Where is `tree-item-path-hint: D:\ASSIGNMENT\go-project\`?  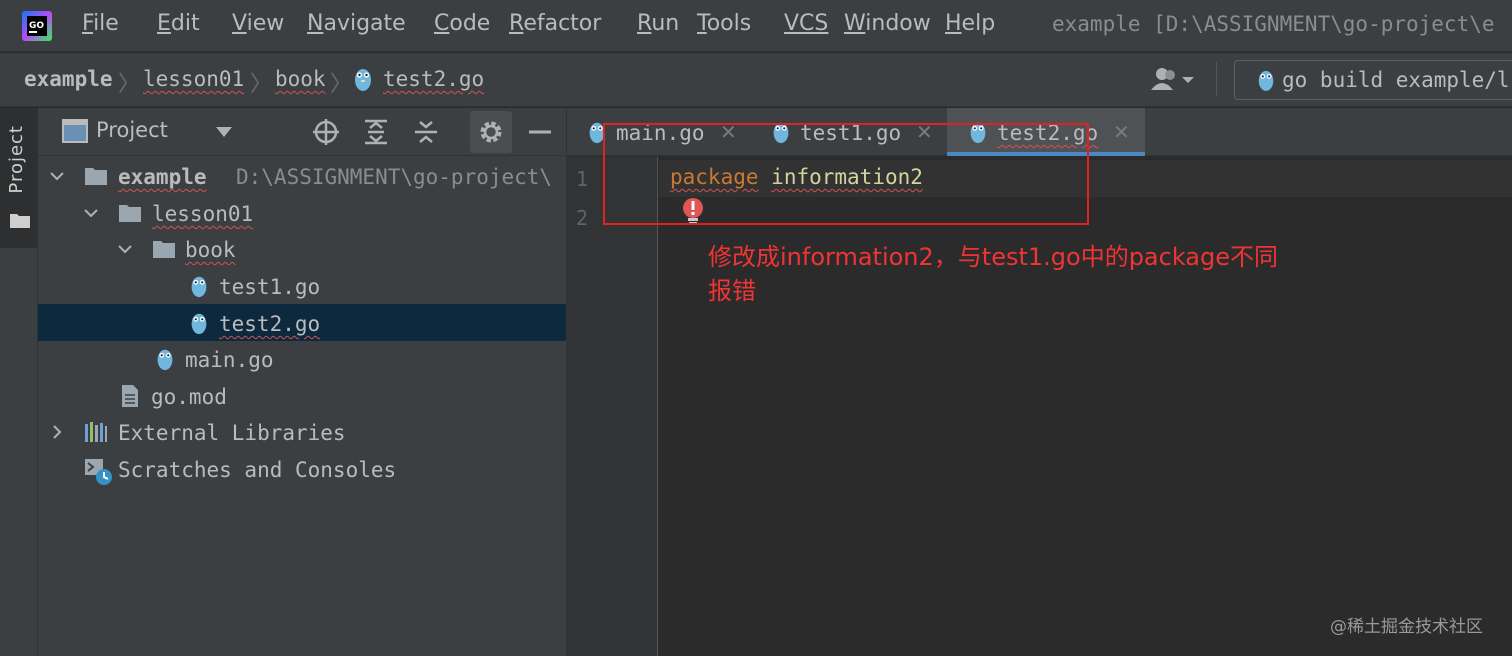 tree-item-path-hint: D:\ASSIGNMENT\go-project\ is located at coordinates (394, 177).